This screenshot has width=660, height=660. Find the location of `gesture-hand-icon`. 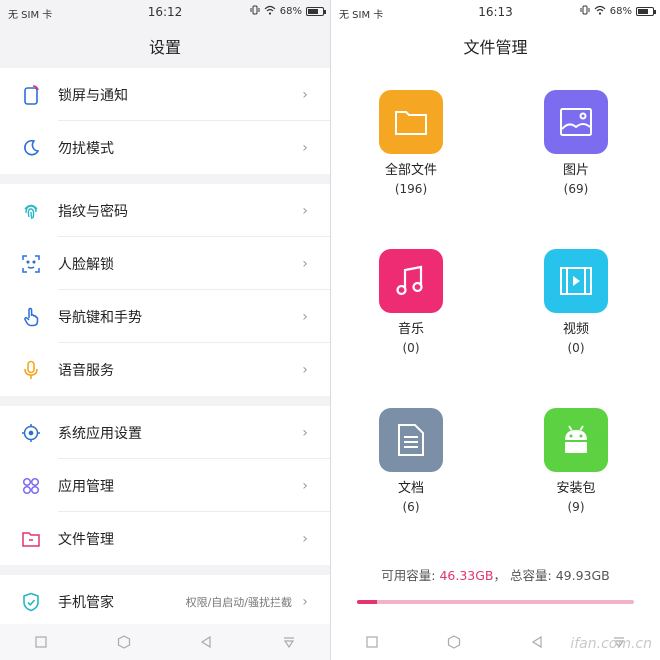

gesture-hand-icon is located at coordinates (31, 317).